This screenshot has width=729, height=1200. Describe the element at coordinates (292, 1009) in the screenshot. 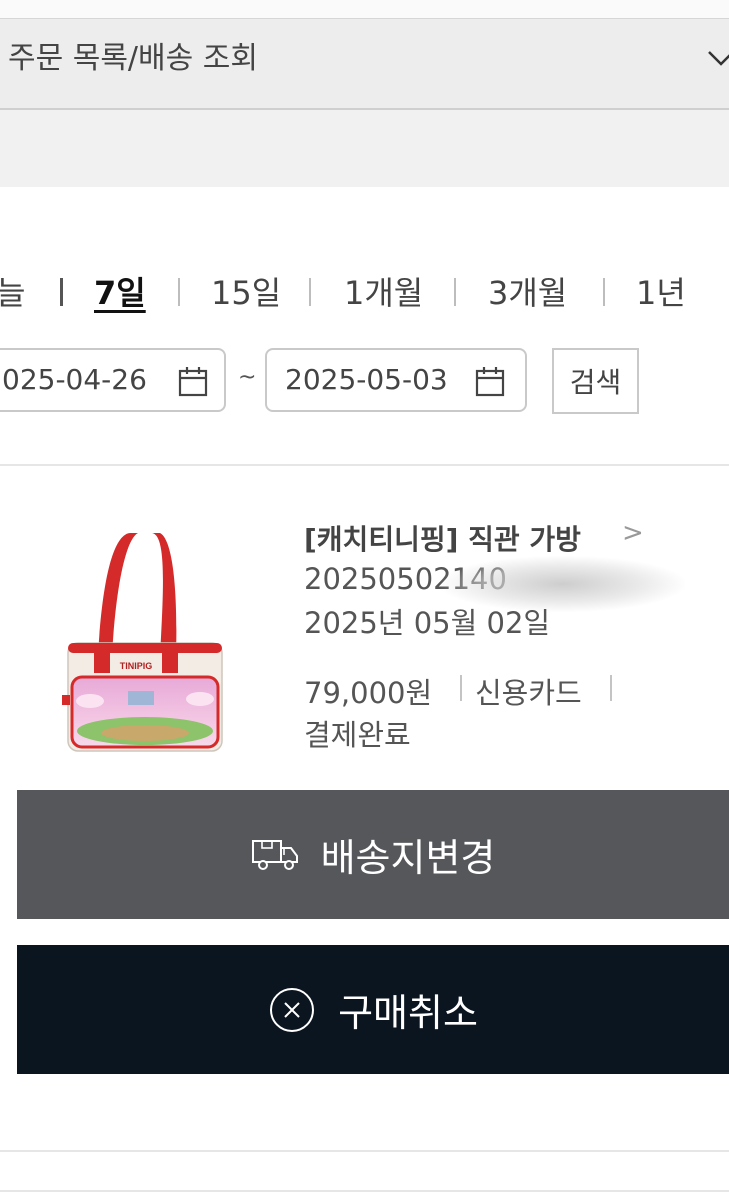

I see `close-circle-icon` at that location.